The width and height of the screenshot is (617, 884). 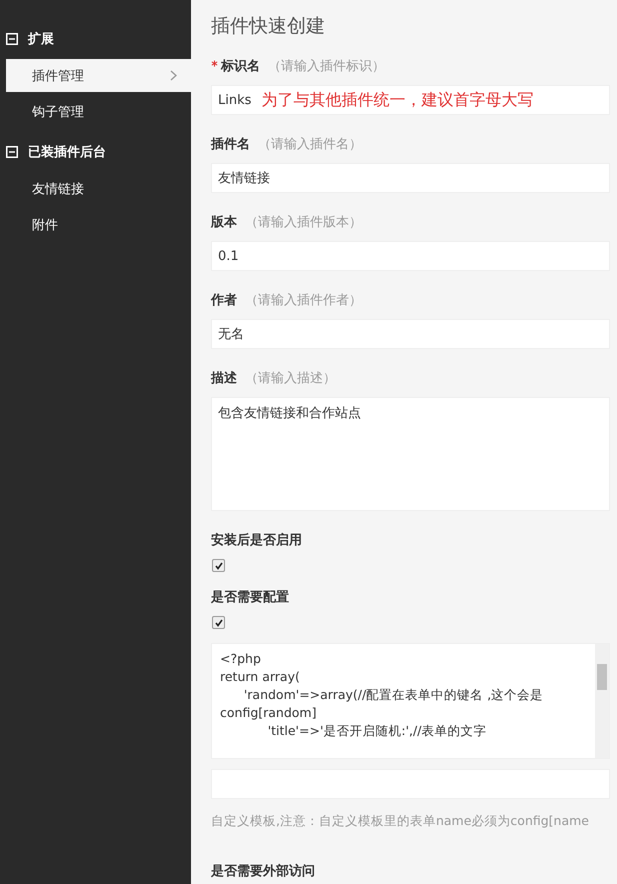 I want to click on sidebar-item: 友情链接, so click(x=98, y=188).